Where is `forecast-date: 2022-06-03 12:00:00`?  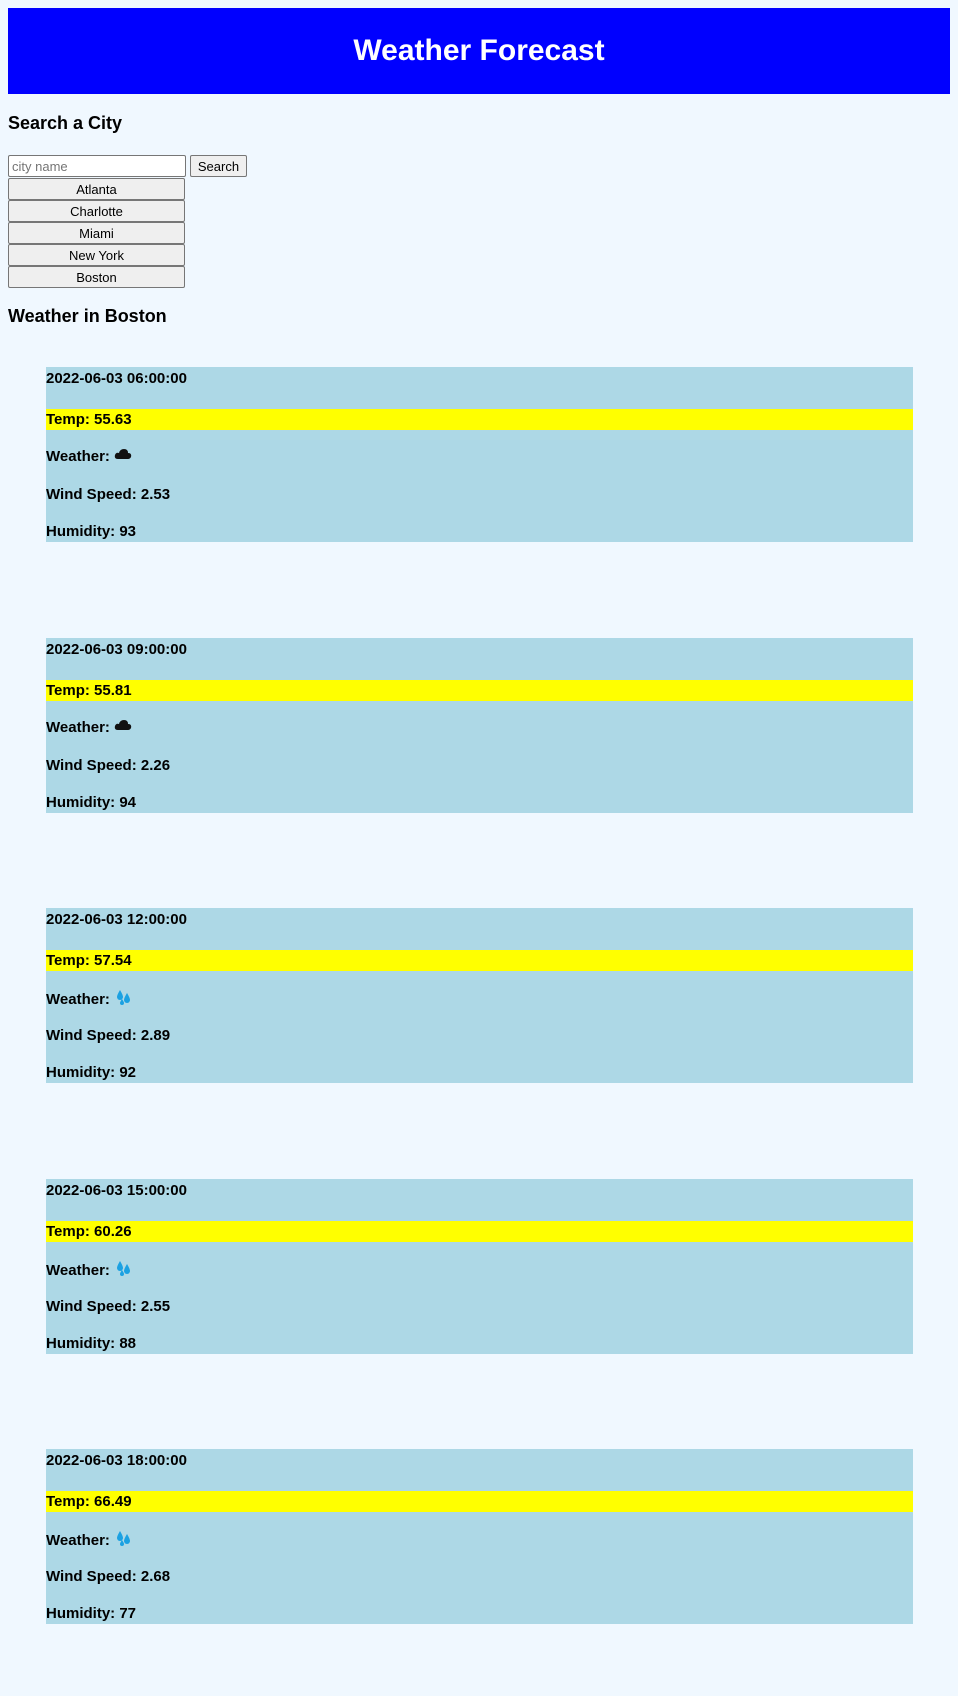 forecast-date: 2022-06-03 12:00:00 is located at coordinates (116, 919).